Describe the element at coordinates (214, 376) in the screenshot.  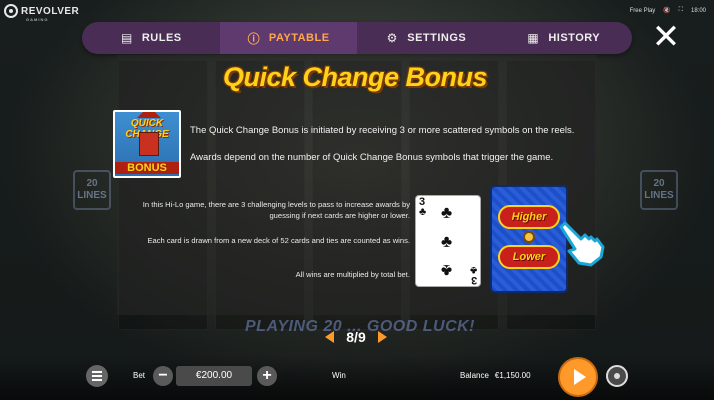
I see `bet-value: €200.00` at that location.